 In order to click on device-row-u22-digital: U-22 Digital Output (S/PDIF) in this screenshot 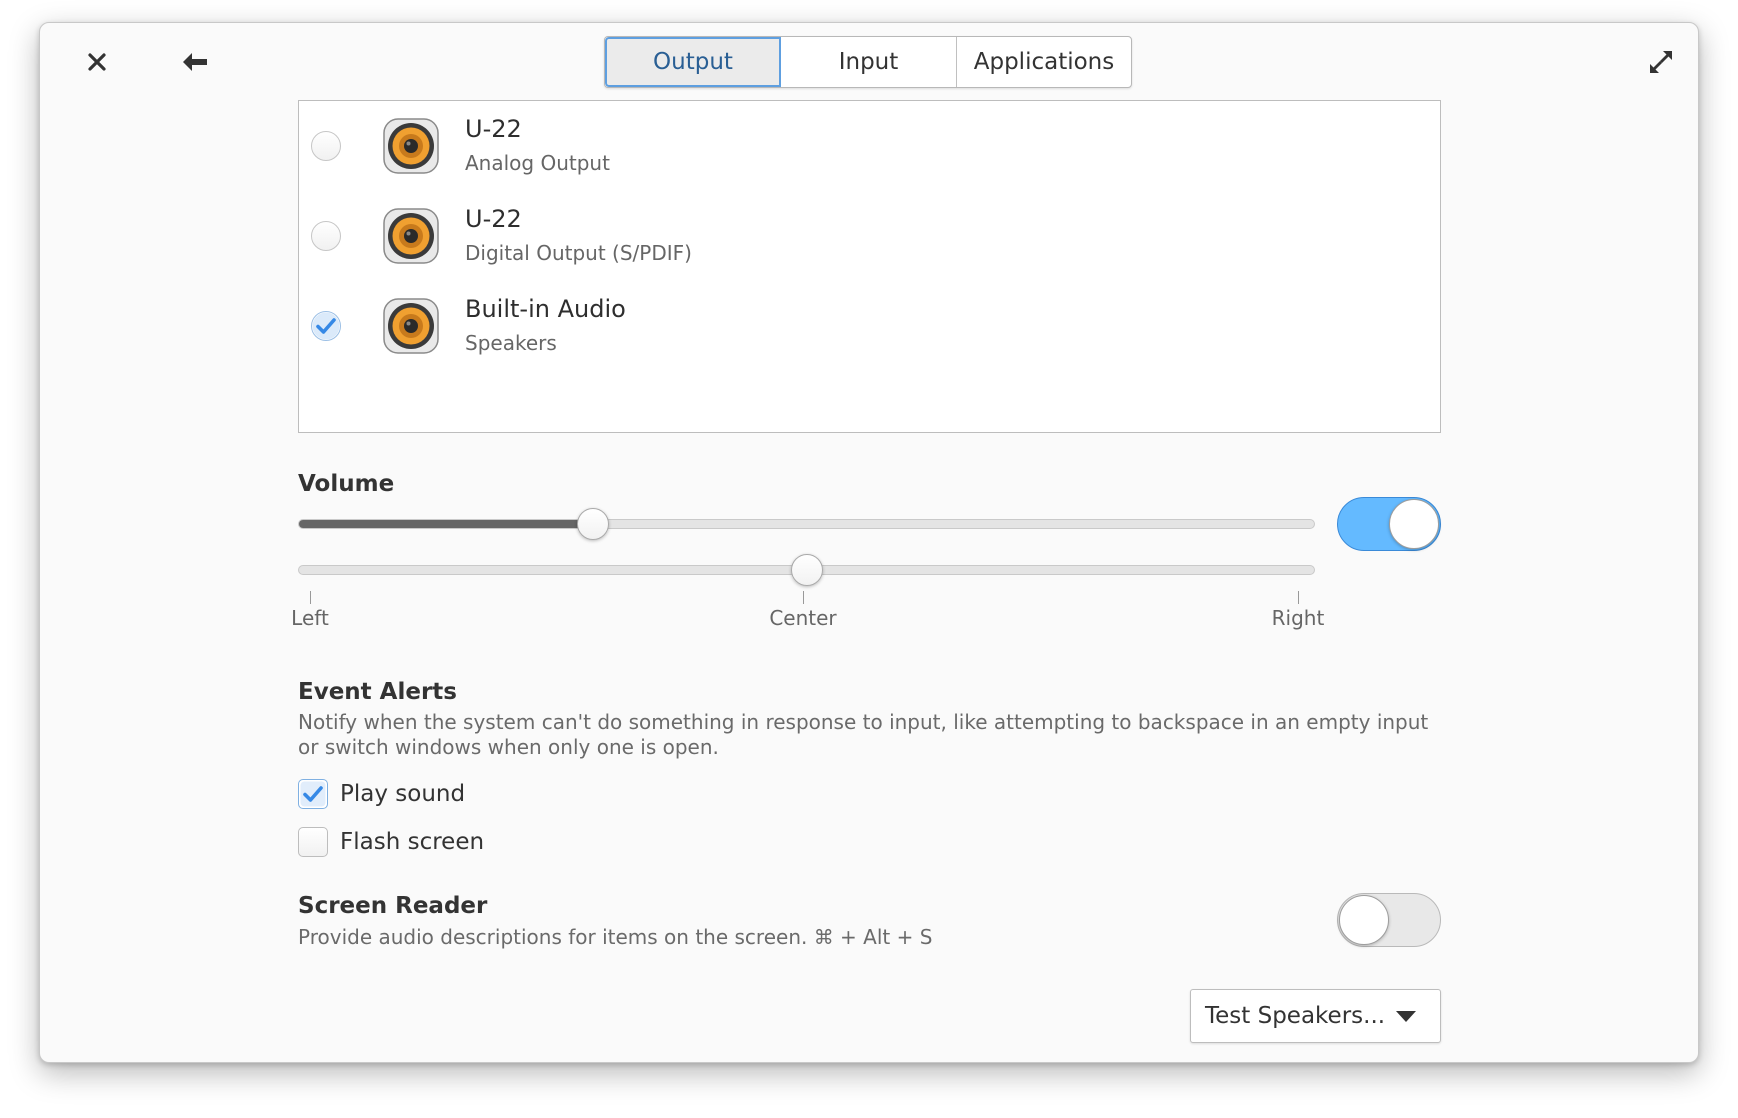, I will do `click(869, 236)`.